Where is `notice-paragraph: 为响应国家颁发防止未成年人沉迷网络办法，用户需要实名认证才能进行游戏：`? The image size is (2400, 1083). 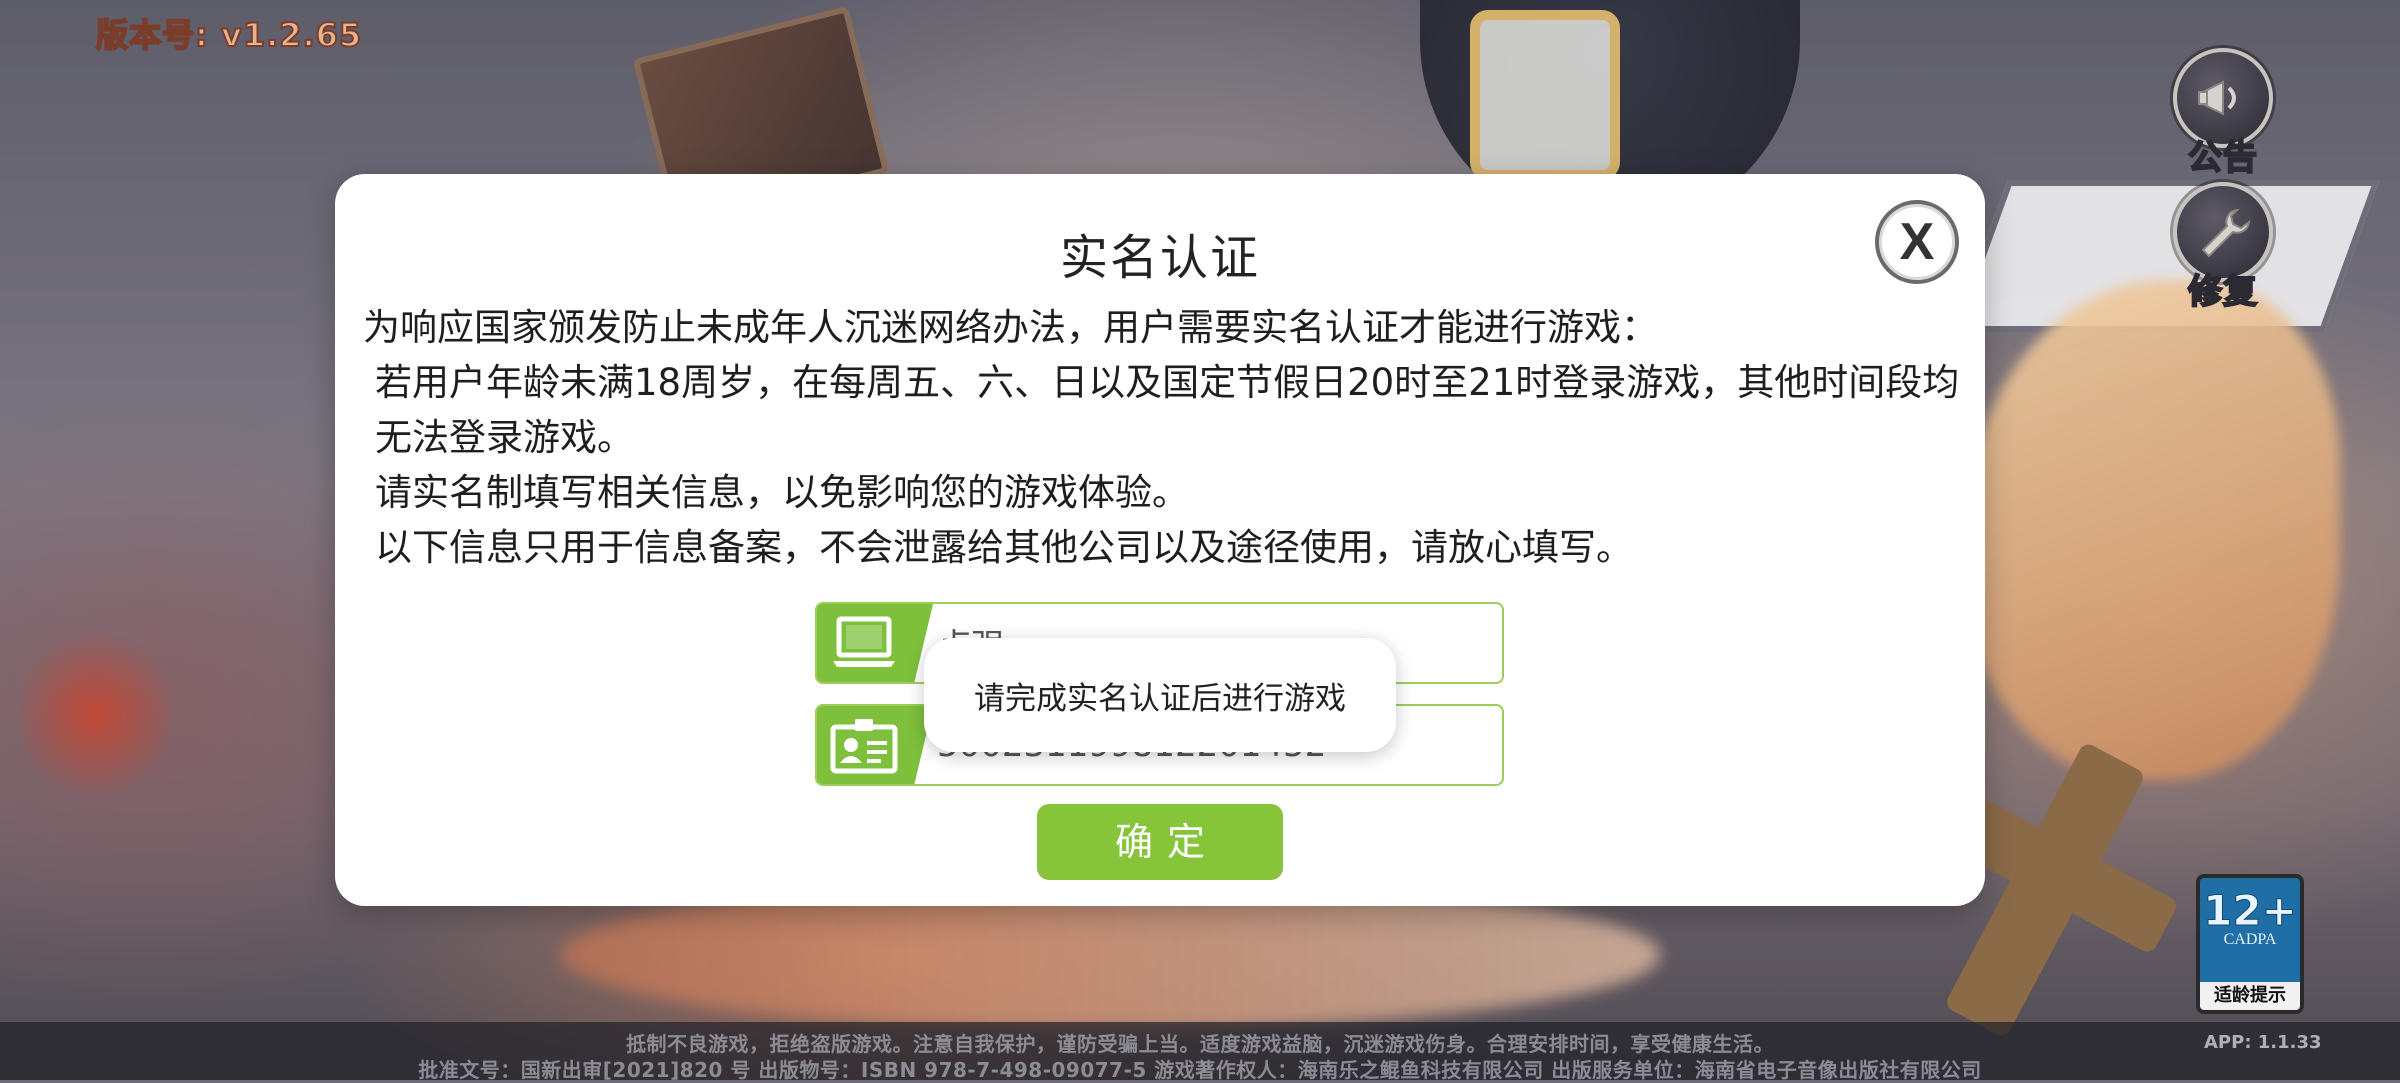
notice-paragraph: 为响应国家颁发防止未成年人沉迷网络办法，用户需要实名认证才能进行游戏： is located at coordinates (1010, 327).